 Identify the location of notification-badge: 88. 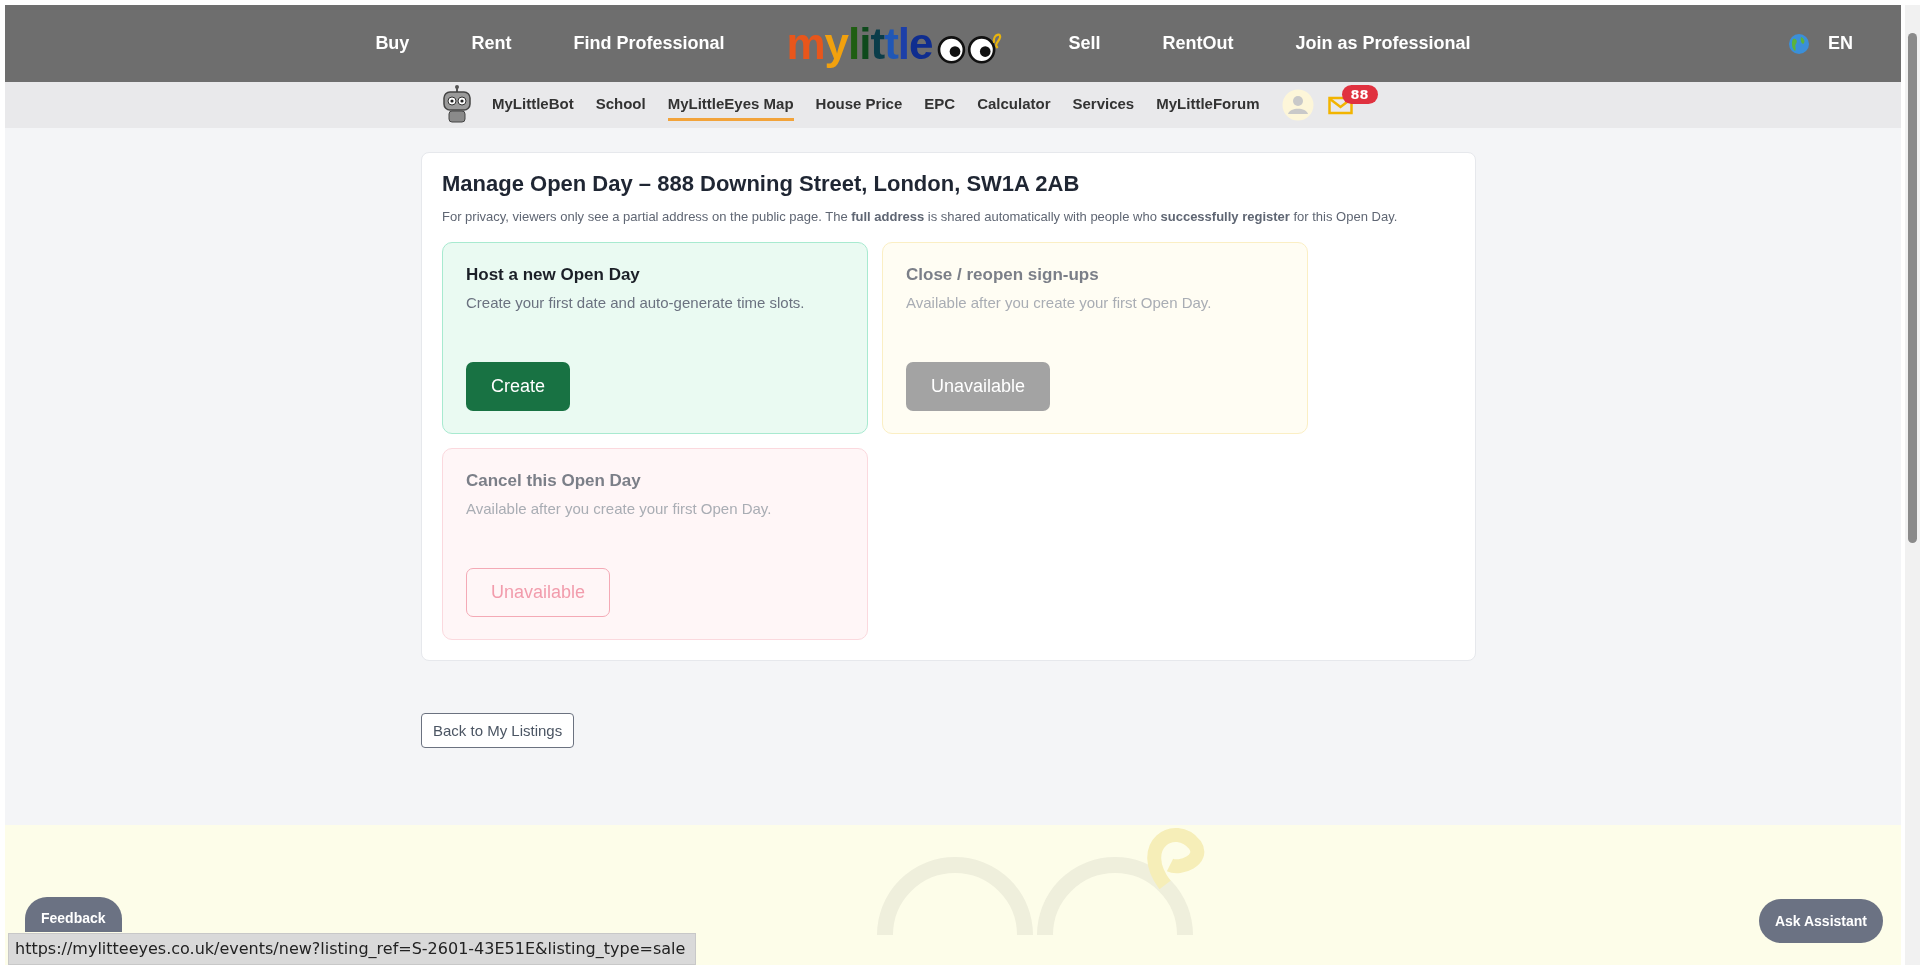
(1359, 94).